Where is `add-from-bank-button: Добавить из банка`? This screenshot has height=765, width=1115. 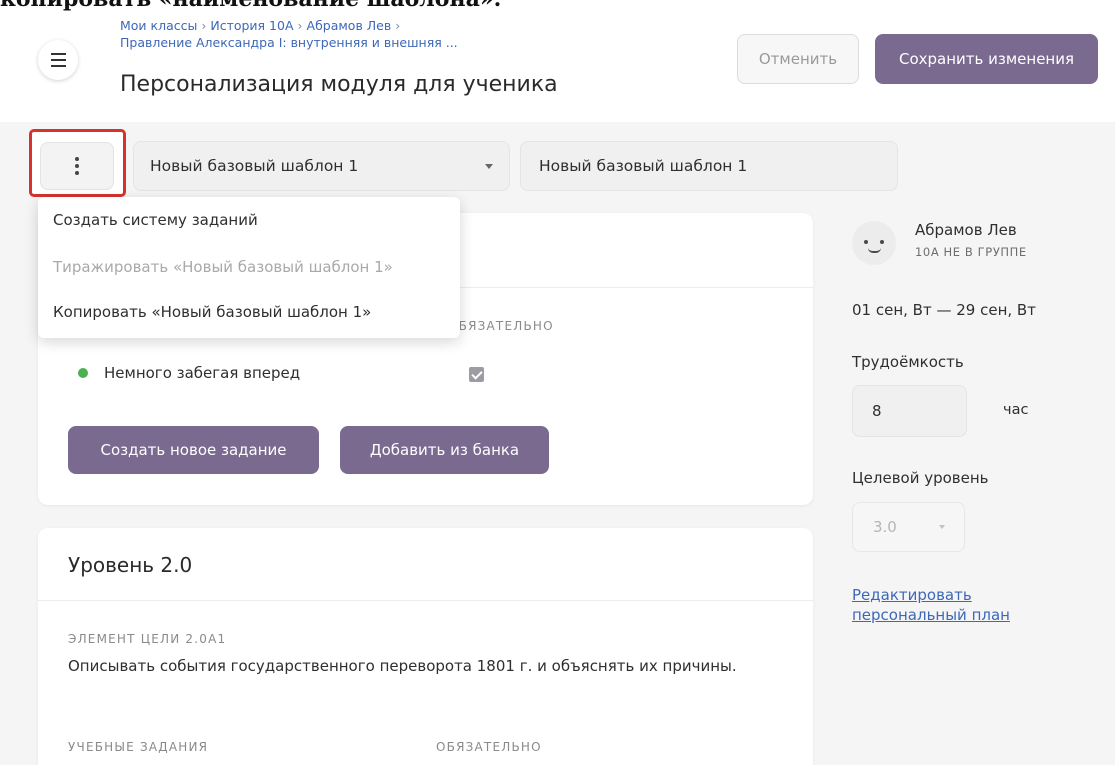
add-from-bank-button: Добавить из банка is located at coordinates (444, 450).